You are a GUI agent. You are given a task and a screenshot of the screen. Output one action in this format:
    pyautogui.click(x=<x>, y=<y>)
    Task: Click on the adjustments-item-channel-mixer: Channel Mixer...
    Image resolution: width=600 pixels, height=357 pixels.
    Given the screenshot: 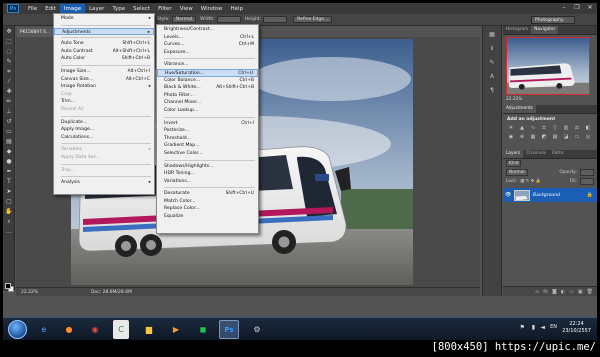 What is the action you would take?
    pyautogui.click(x=207, y=103)
    